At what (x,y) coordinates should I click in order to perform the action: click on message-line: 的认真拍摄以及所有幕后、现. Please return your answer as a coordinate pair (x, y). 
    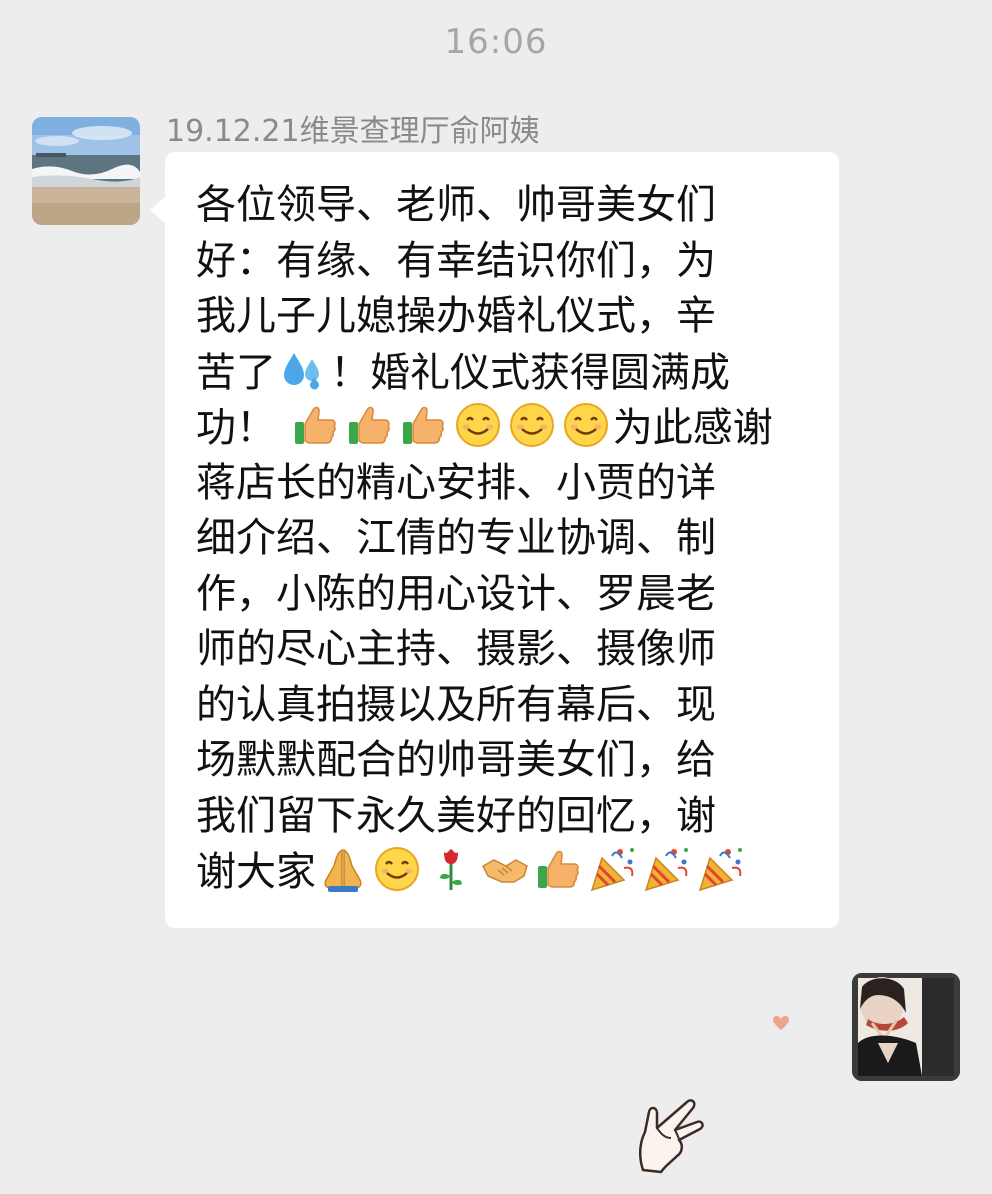
    Looking at the image, I should click on (456, 704).